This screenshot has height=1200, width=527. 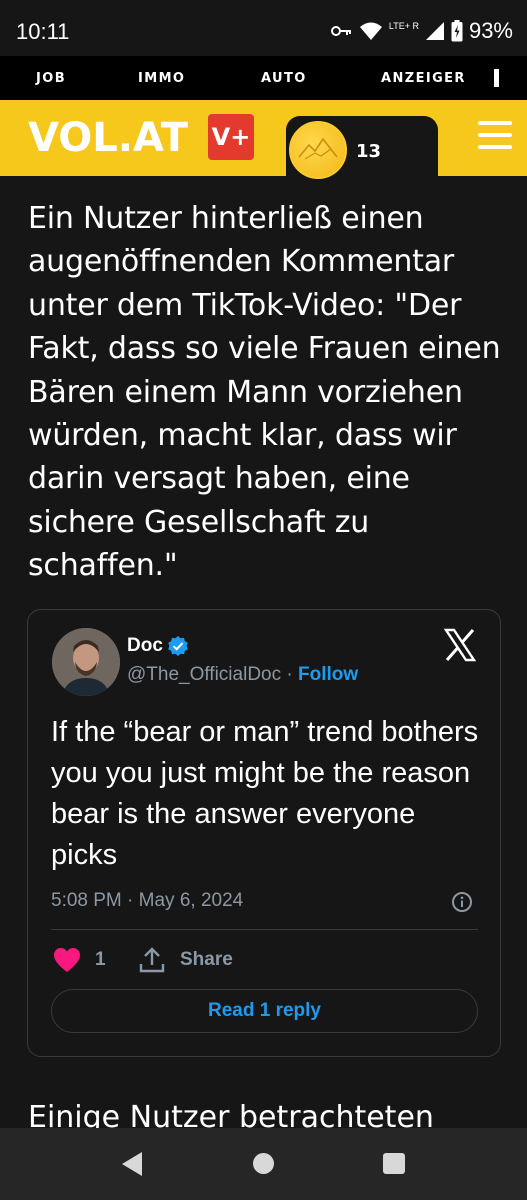 What do you see at coordinates (147, 901) in the screenshot?
I see `tweet-timestamp: 5:08 PM · May 6, 2024` at bounding box center [147, 901].